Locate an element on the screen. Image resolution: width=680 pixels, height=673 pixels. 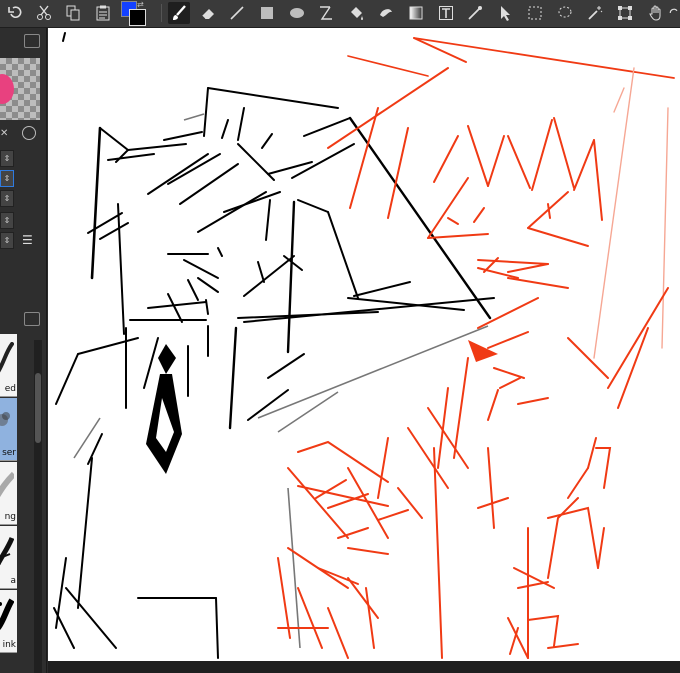
color-preview is located at coordinates (20, 89).